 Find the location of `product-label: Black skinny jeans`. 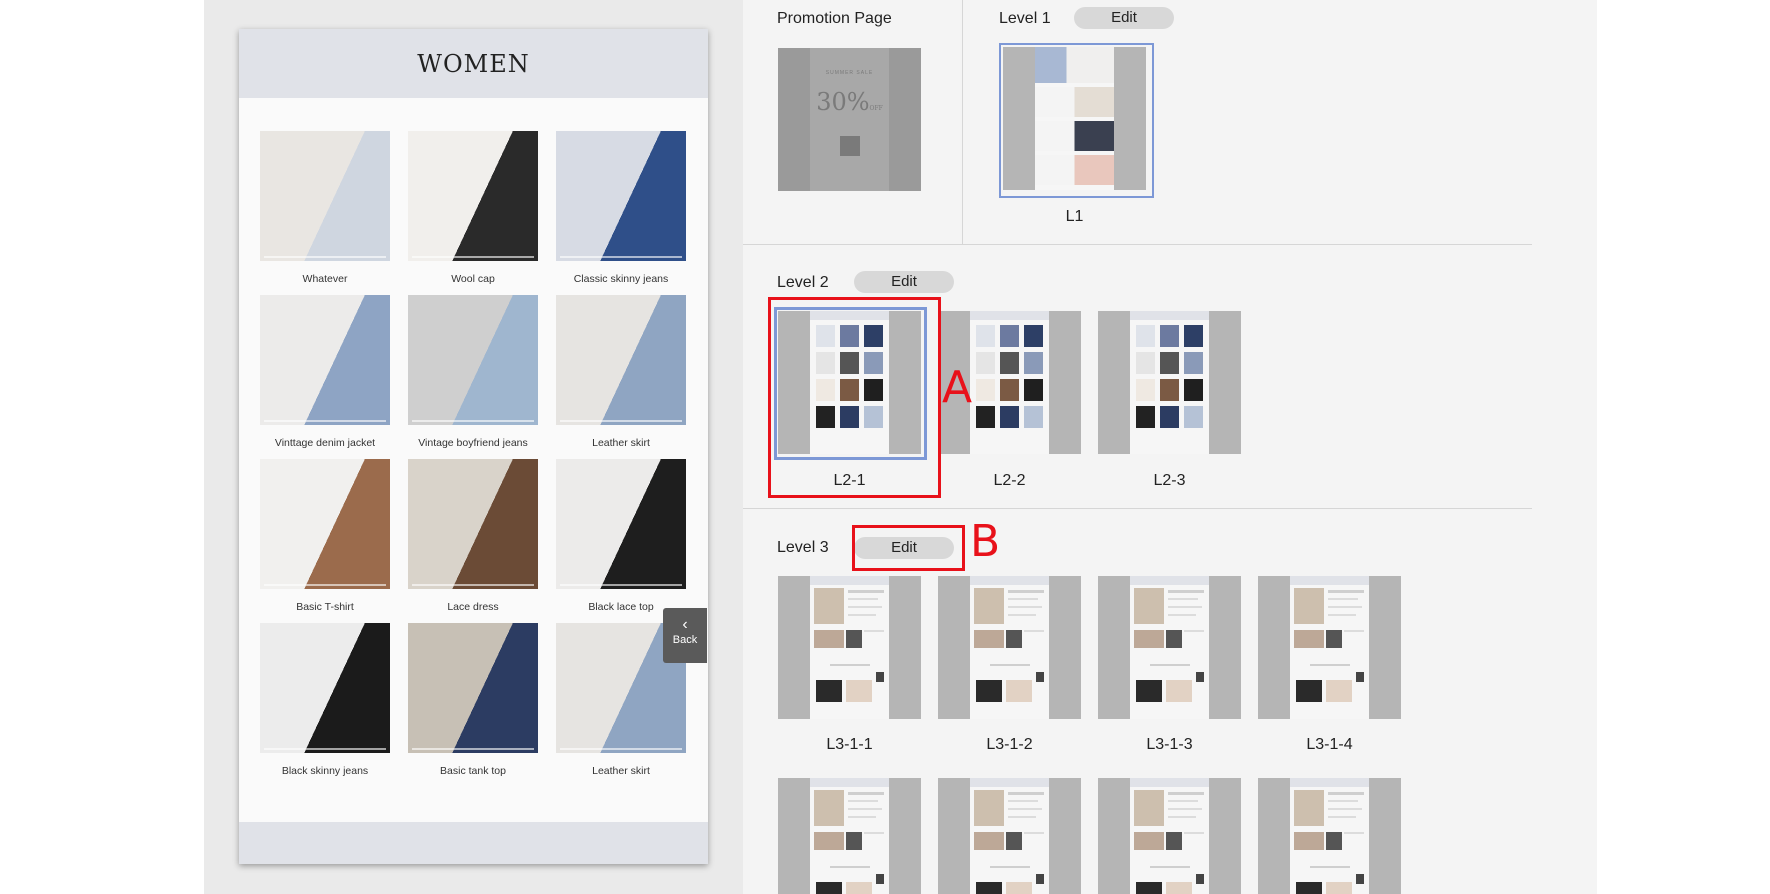

product-label: Black skinny jeans is located at coordinates (325, 771).